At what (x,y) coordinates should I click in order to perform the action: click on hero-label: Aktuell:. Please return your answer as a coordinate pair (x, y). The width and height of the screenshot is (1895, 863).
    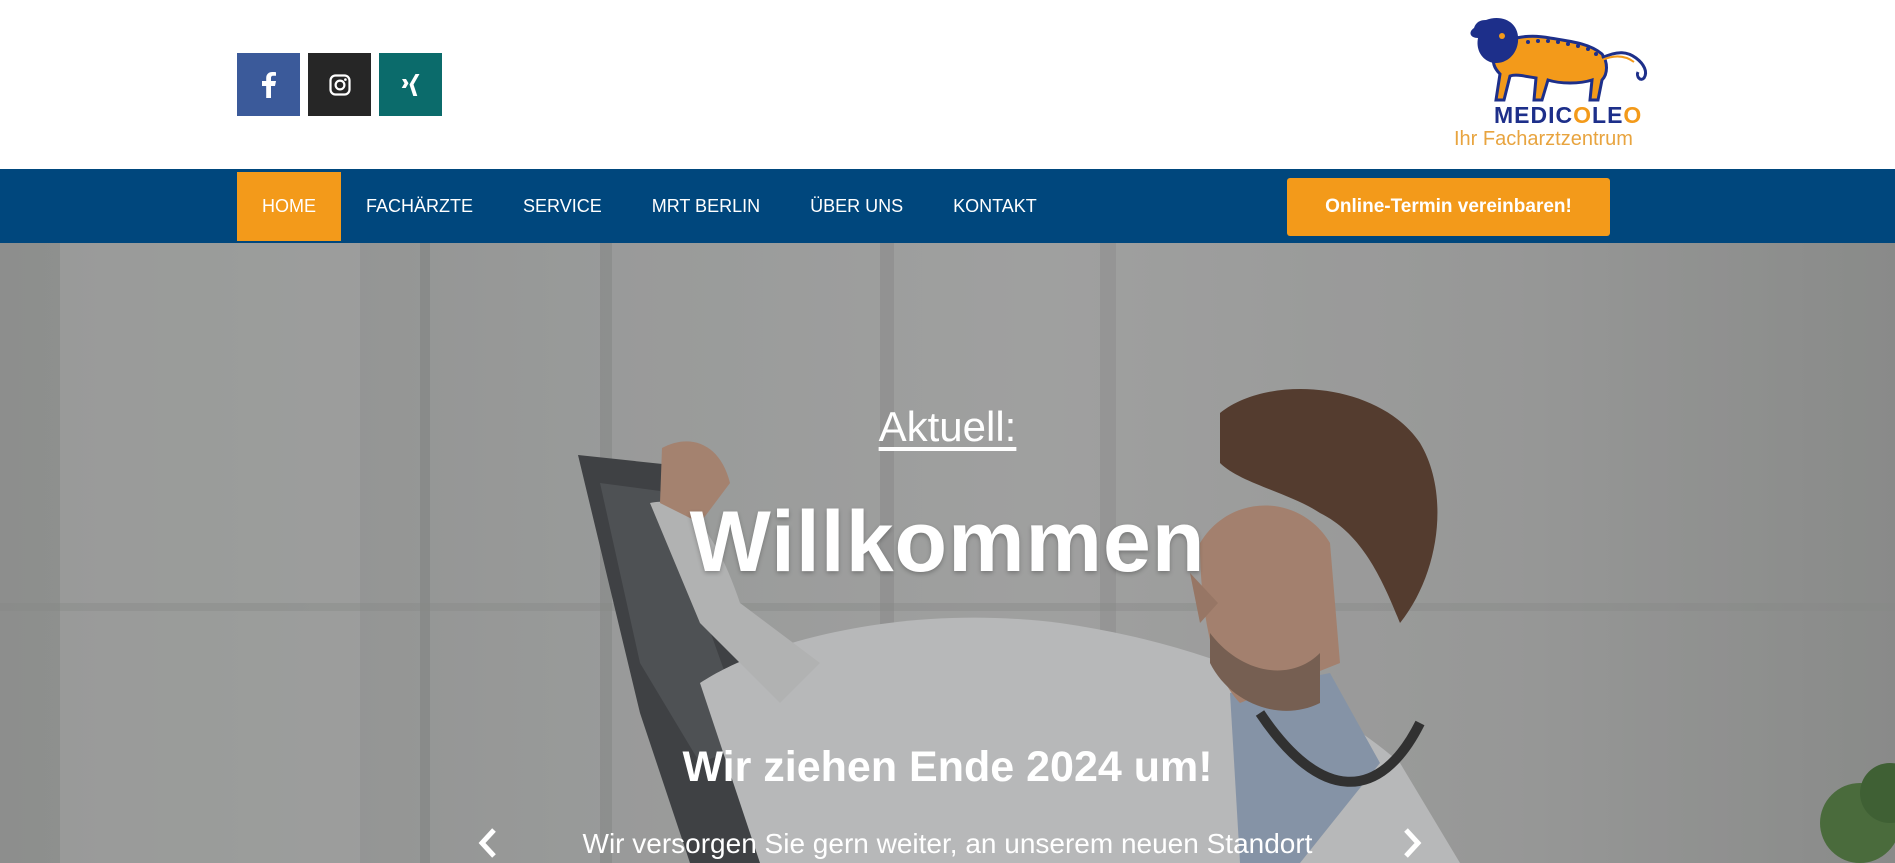
    Looking at the image, I should click on (947, 426).